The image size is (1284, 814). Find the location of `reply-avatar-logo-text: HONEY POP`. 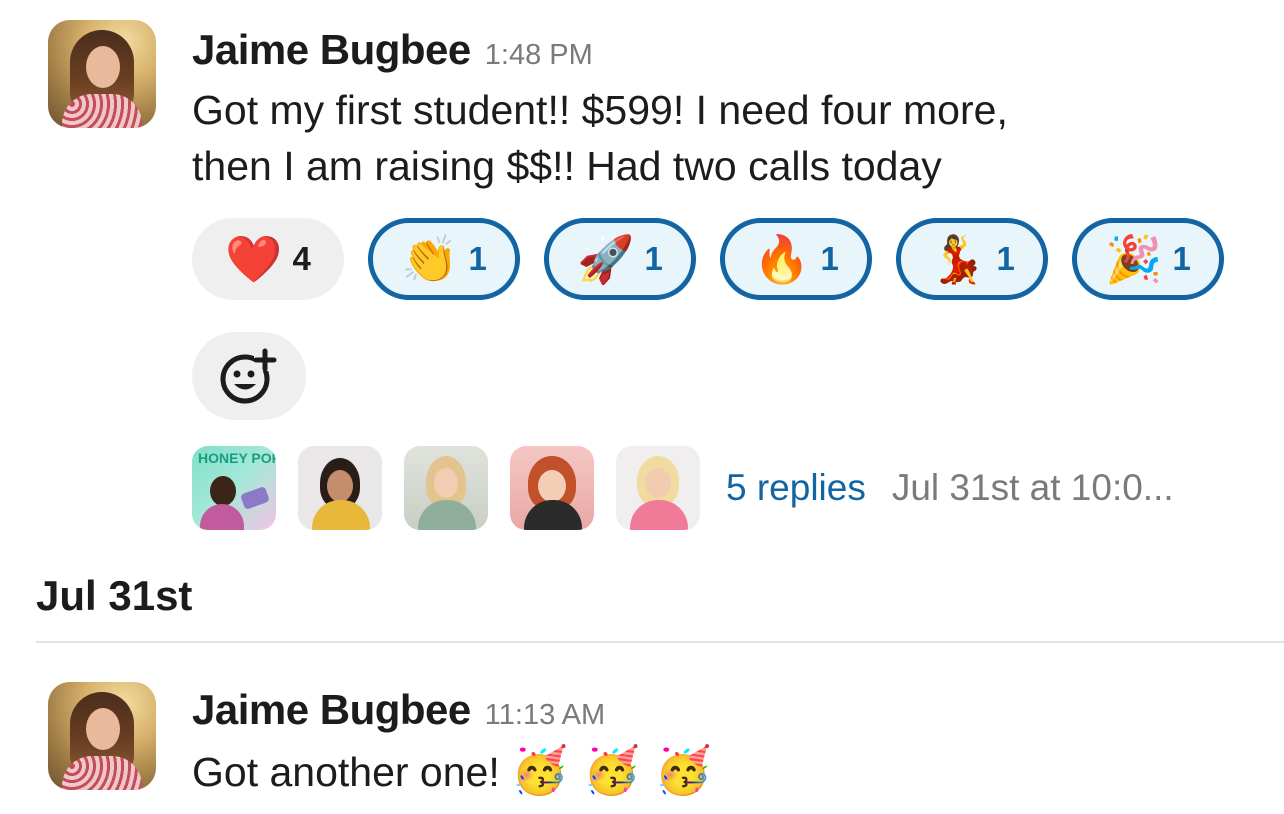

reply-avatar-logo-text: HONEY POP is located at coordinates (237, 458).